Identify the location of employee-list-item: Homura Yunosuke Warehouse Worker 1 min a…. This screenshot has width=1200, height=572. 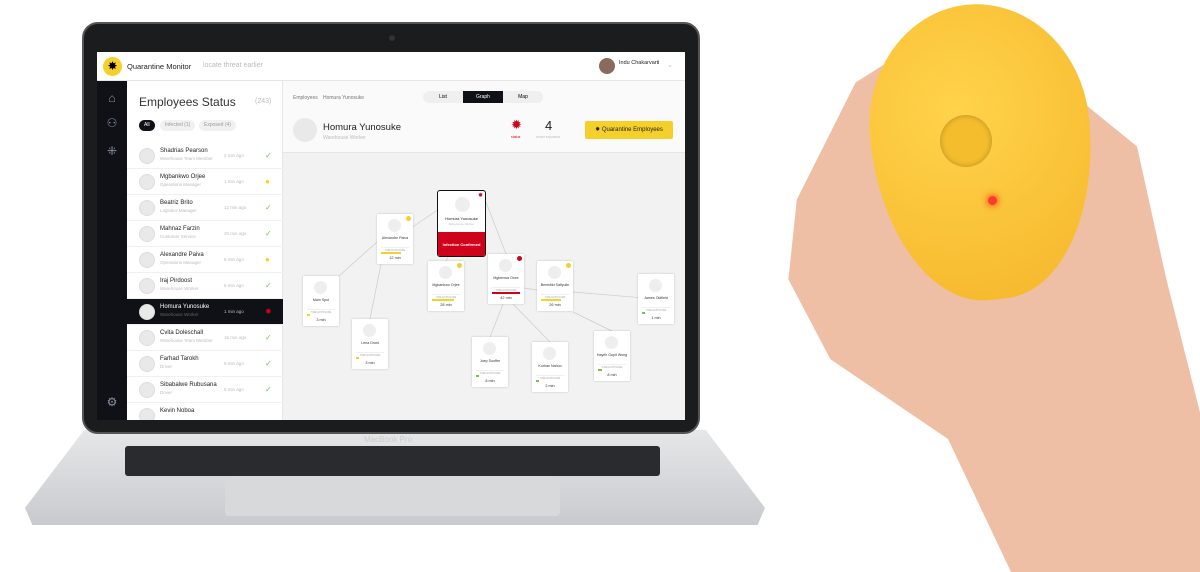
(205, 312).